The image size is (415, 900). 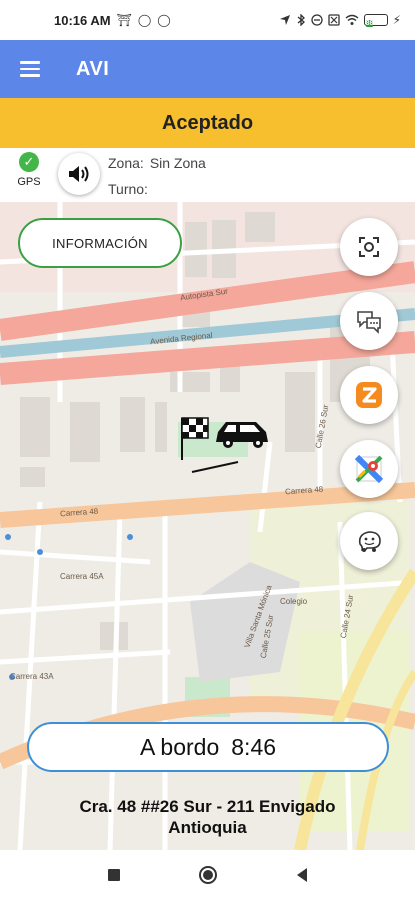 I want to click on street-label: Colegio, so click(x=294, y=601).